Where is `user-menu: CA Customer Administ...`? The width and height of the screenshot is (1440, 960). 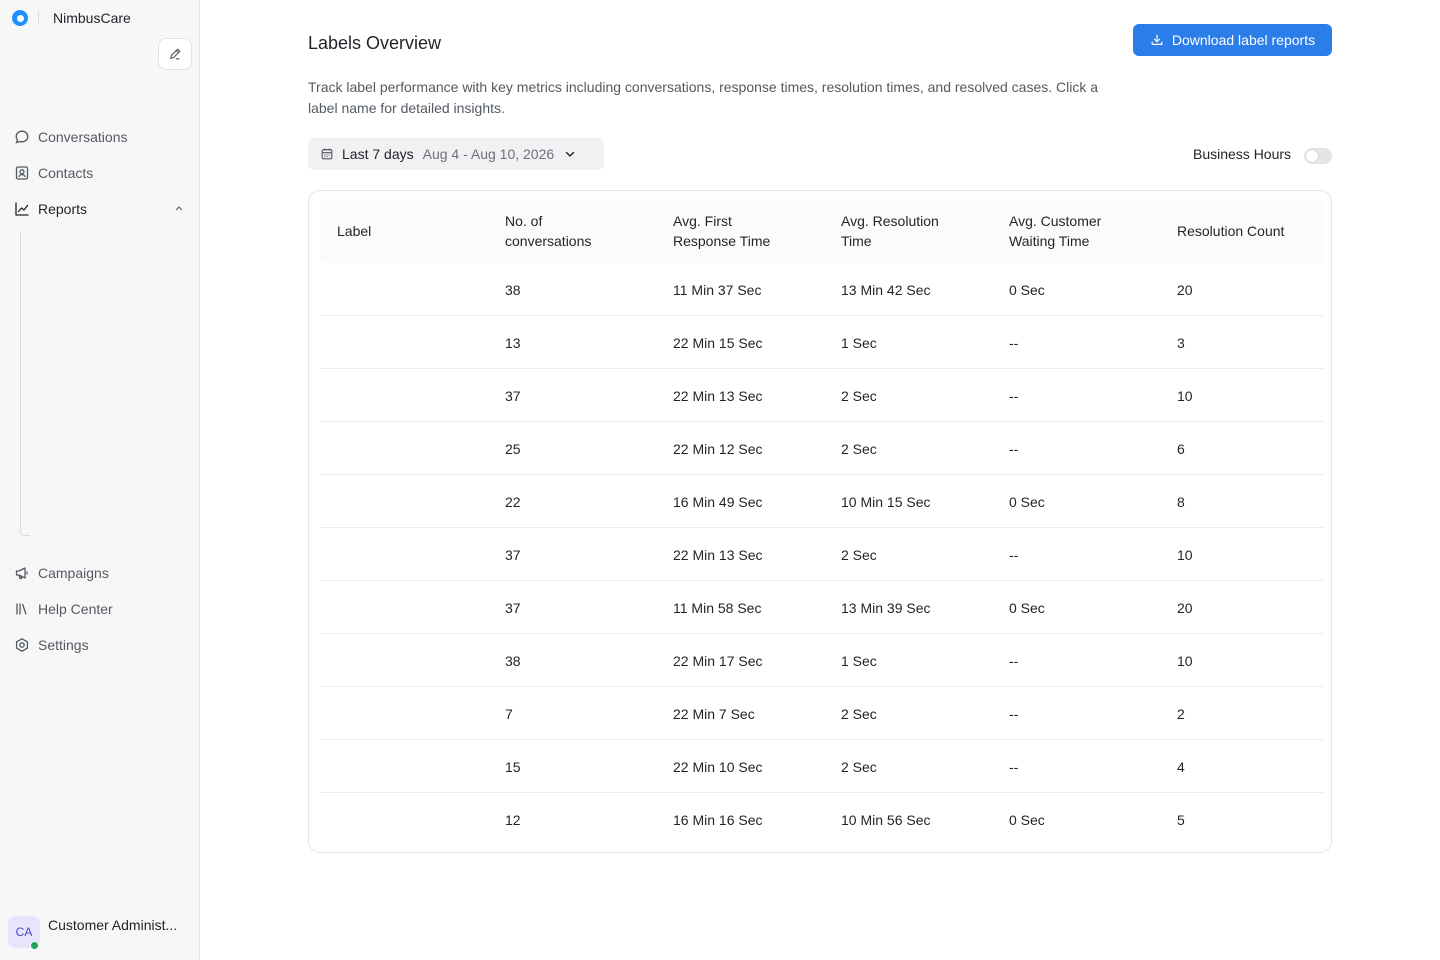
user-menu: CA Customer Administ... is located at coordinates (93, 933).